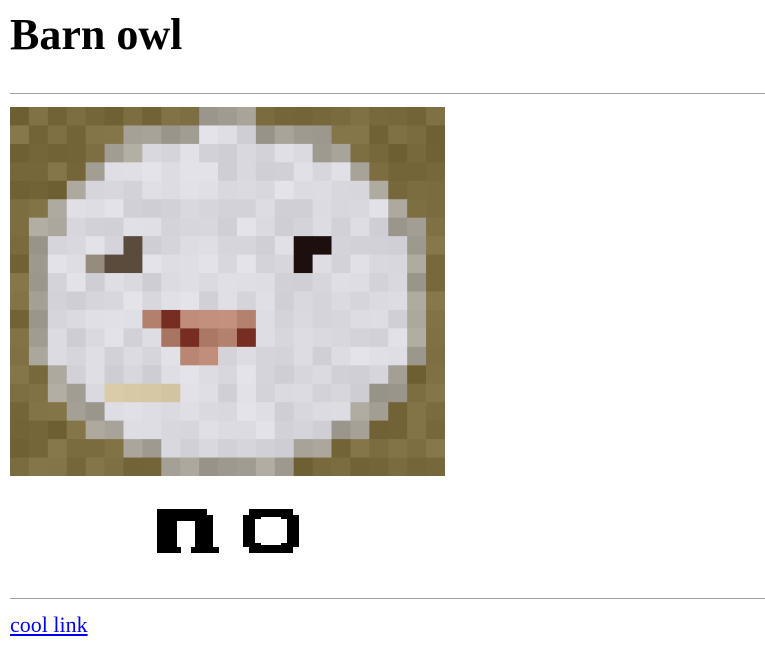  I want to click on bottom-divider, so click(387, 598).